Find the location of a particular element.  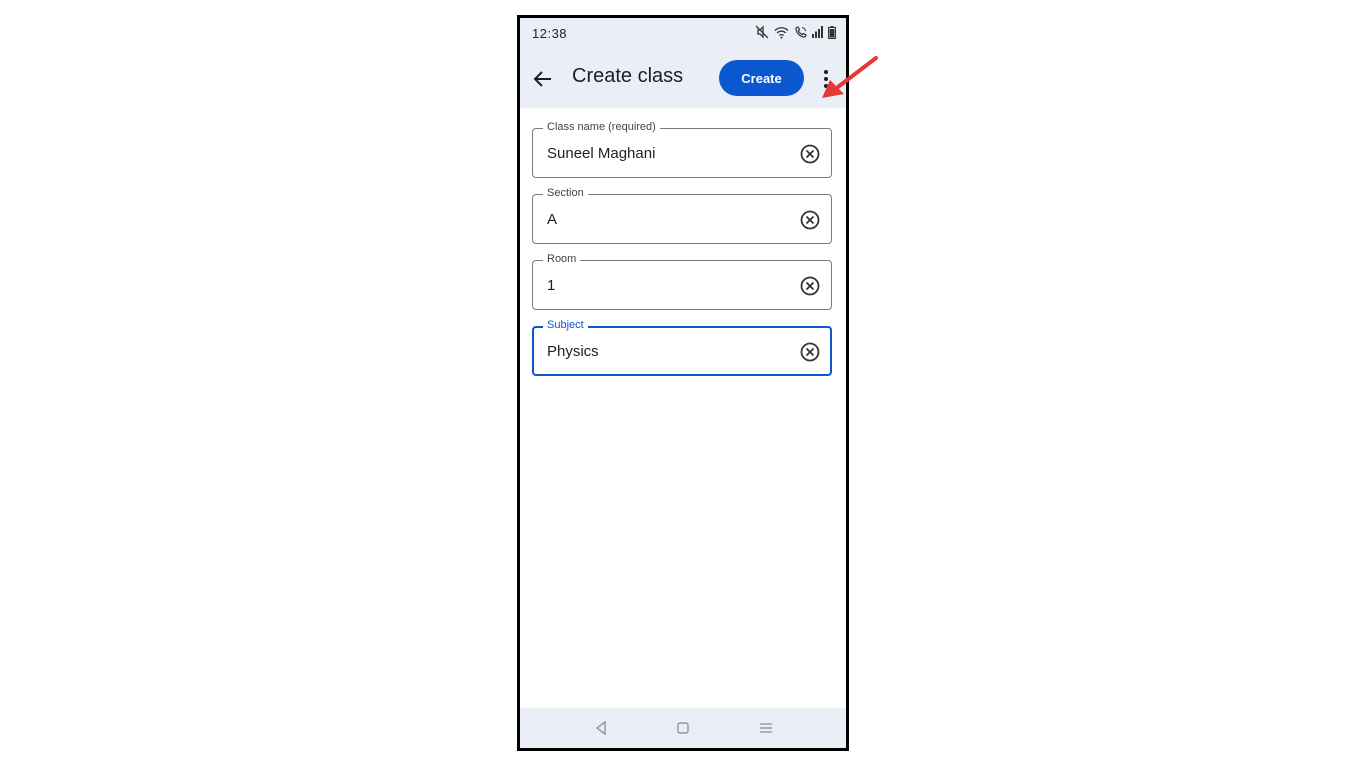

section-label: Section is located at coordinates (565, 193).